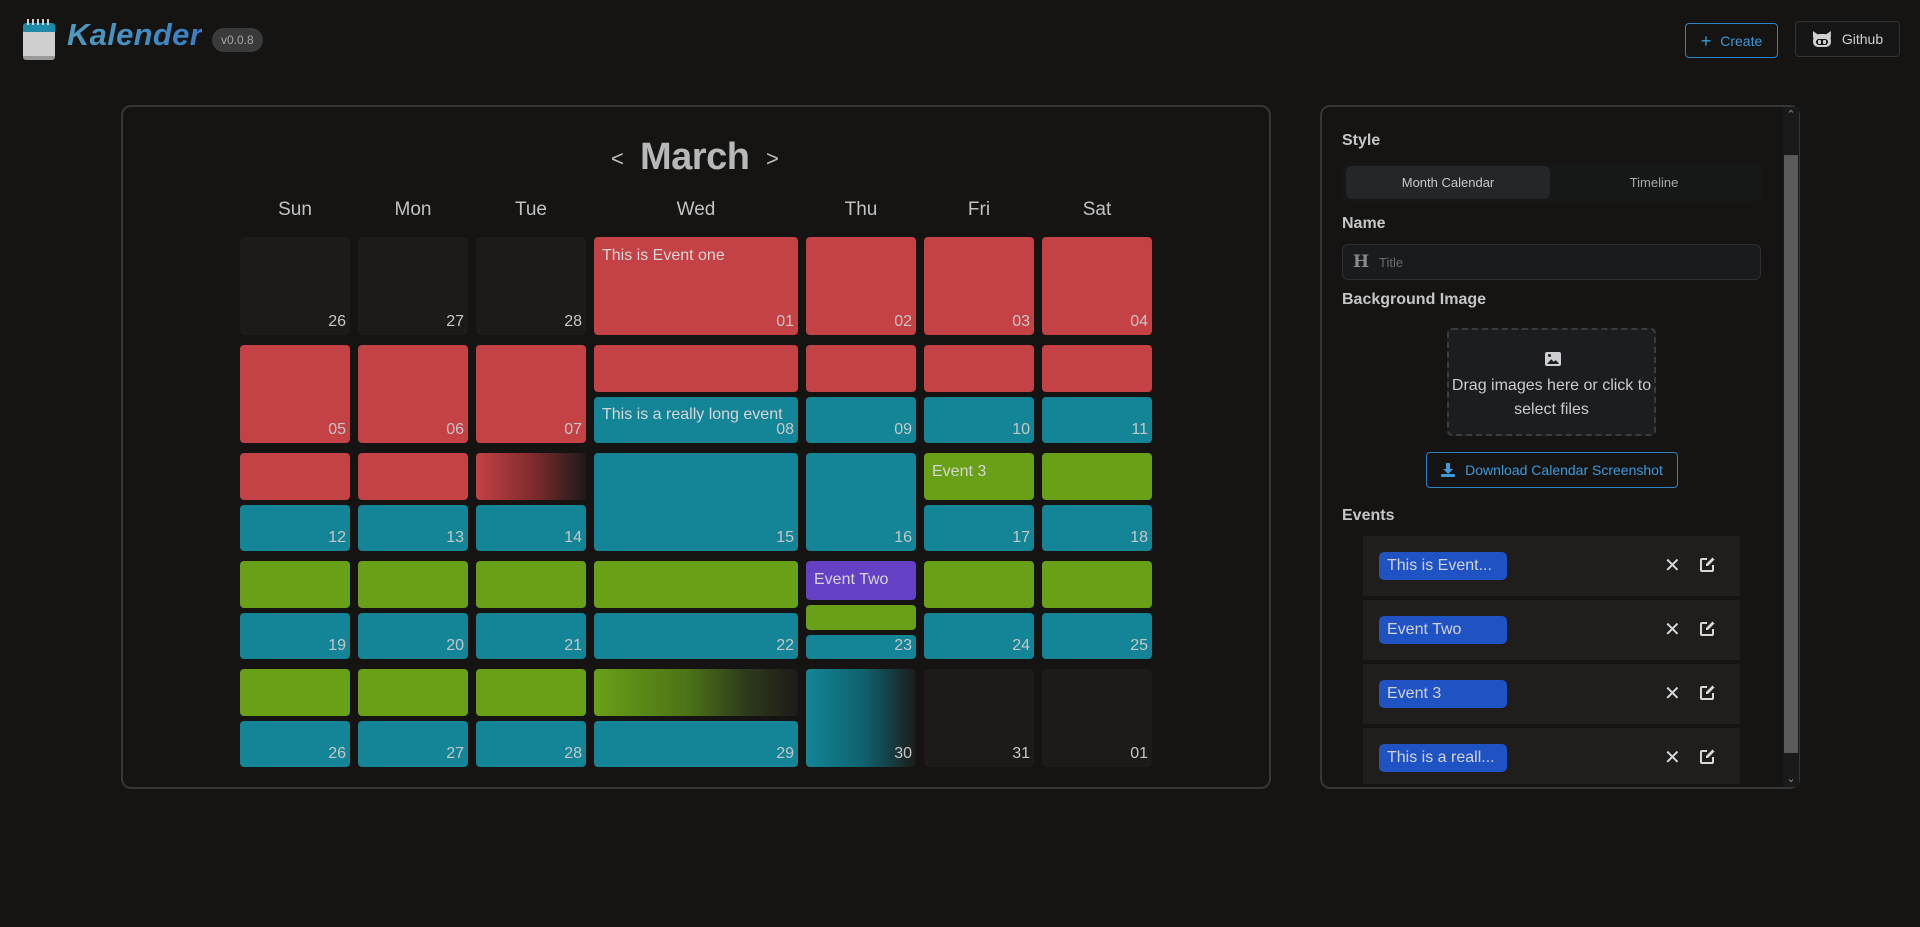  I want to click on event-list-item: Event 3 ✕, so click(1551, 694).